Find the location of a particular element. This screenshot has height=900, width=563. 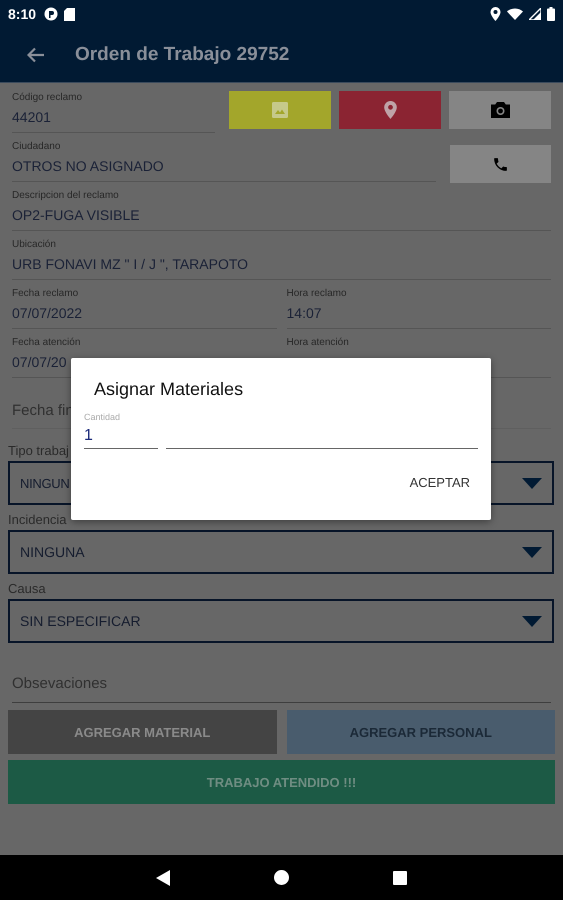

wifi-icon is located at coordinates (515, 14).